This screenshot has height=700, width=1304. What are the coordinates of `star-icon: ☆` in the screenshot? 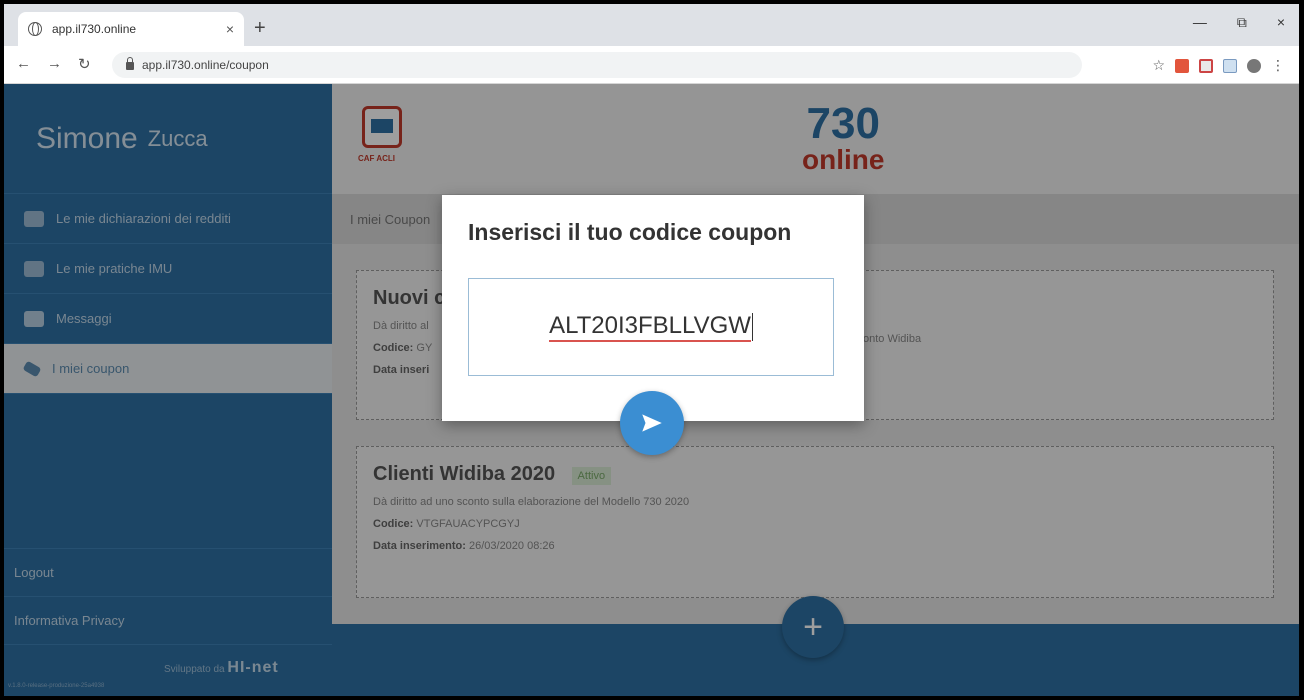 It's located at (1158, 65).